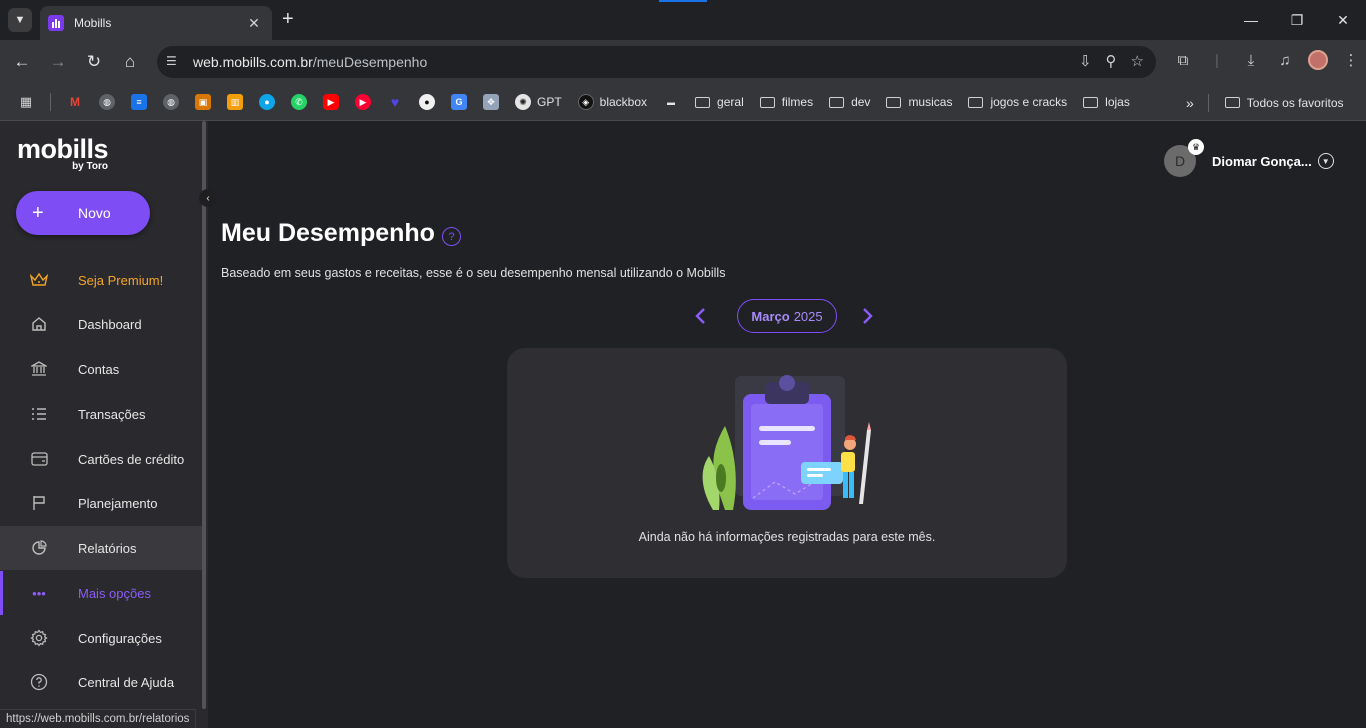 This screenshot has height=728, width=1366. I want to click on bookmark-blackbox: ◈ blackbox, so click(612, 102).